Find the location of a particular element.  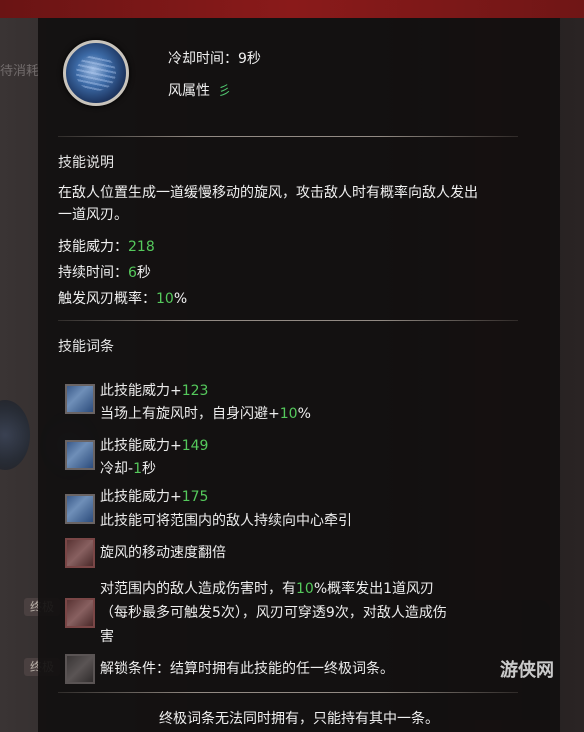

entry-line: 当场上有旋风时，自身闪避+10% is located at coordinates (205, 413).